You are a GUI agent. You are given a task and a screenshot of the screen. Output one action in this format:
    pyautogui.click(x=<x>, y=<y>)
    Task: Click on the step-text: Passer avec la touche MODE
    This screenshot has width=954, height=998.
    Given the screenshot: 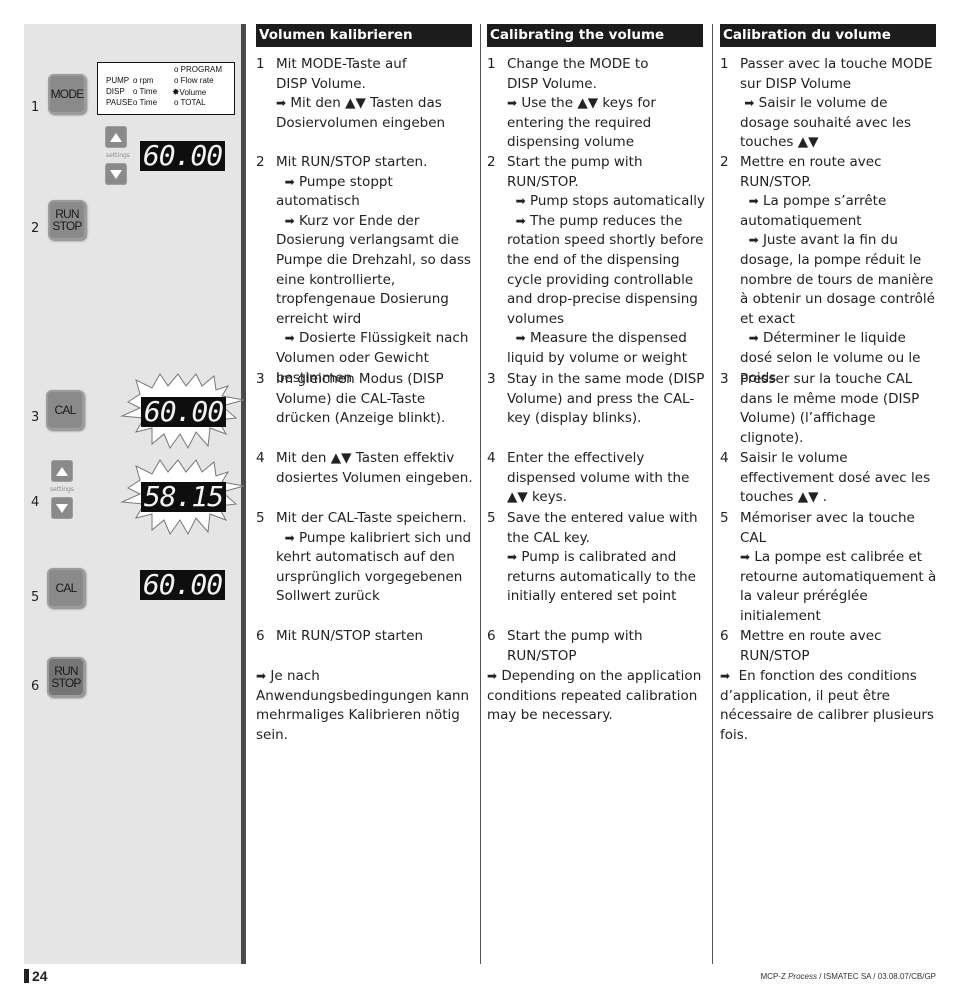 What is the action you would take?
    pyautogui.click(x=836, y=64)
    